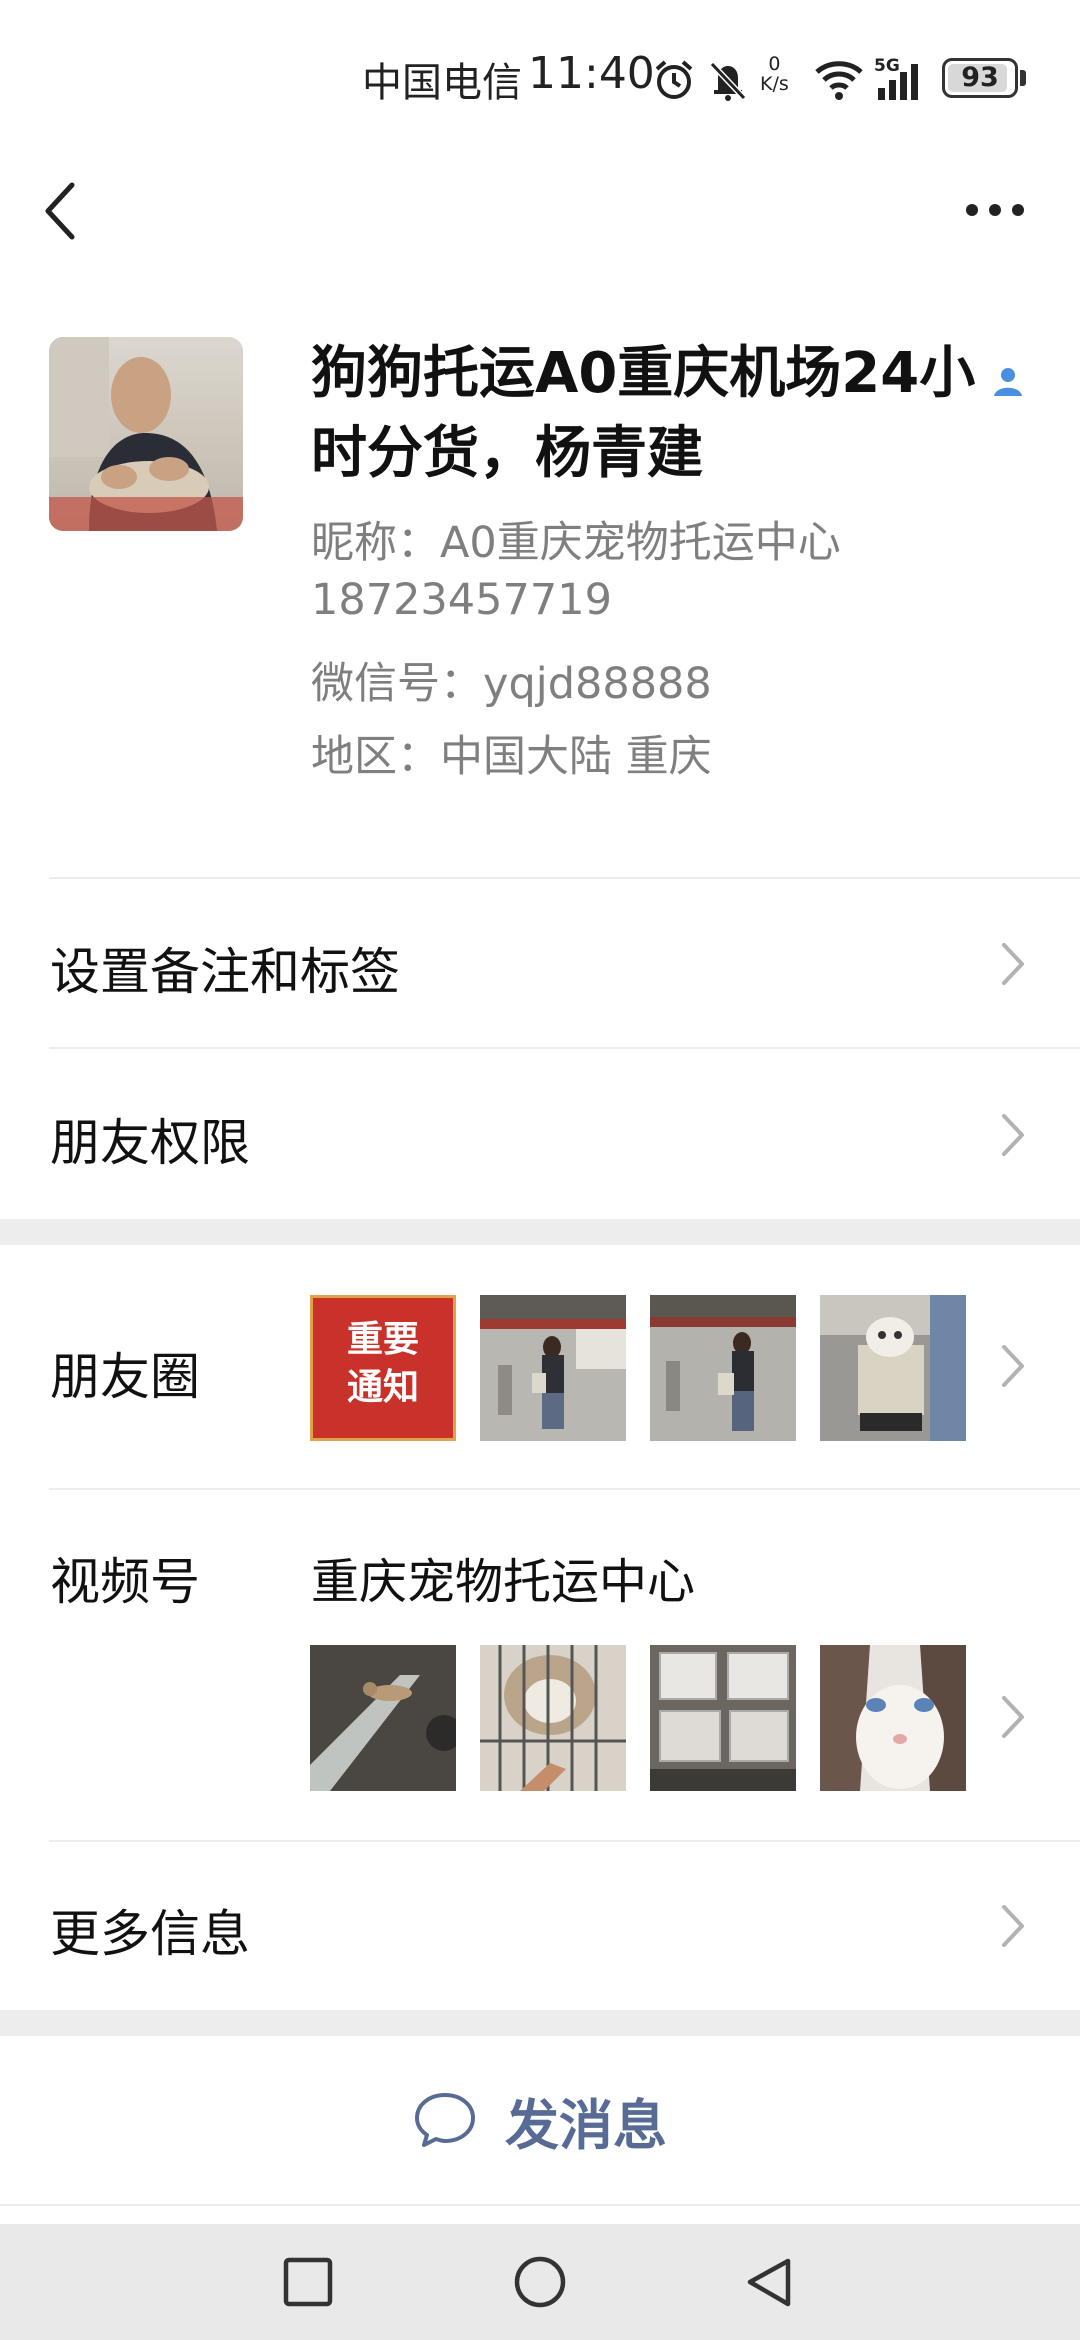  I want to click on battery-tip, so click(1023, 78).